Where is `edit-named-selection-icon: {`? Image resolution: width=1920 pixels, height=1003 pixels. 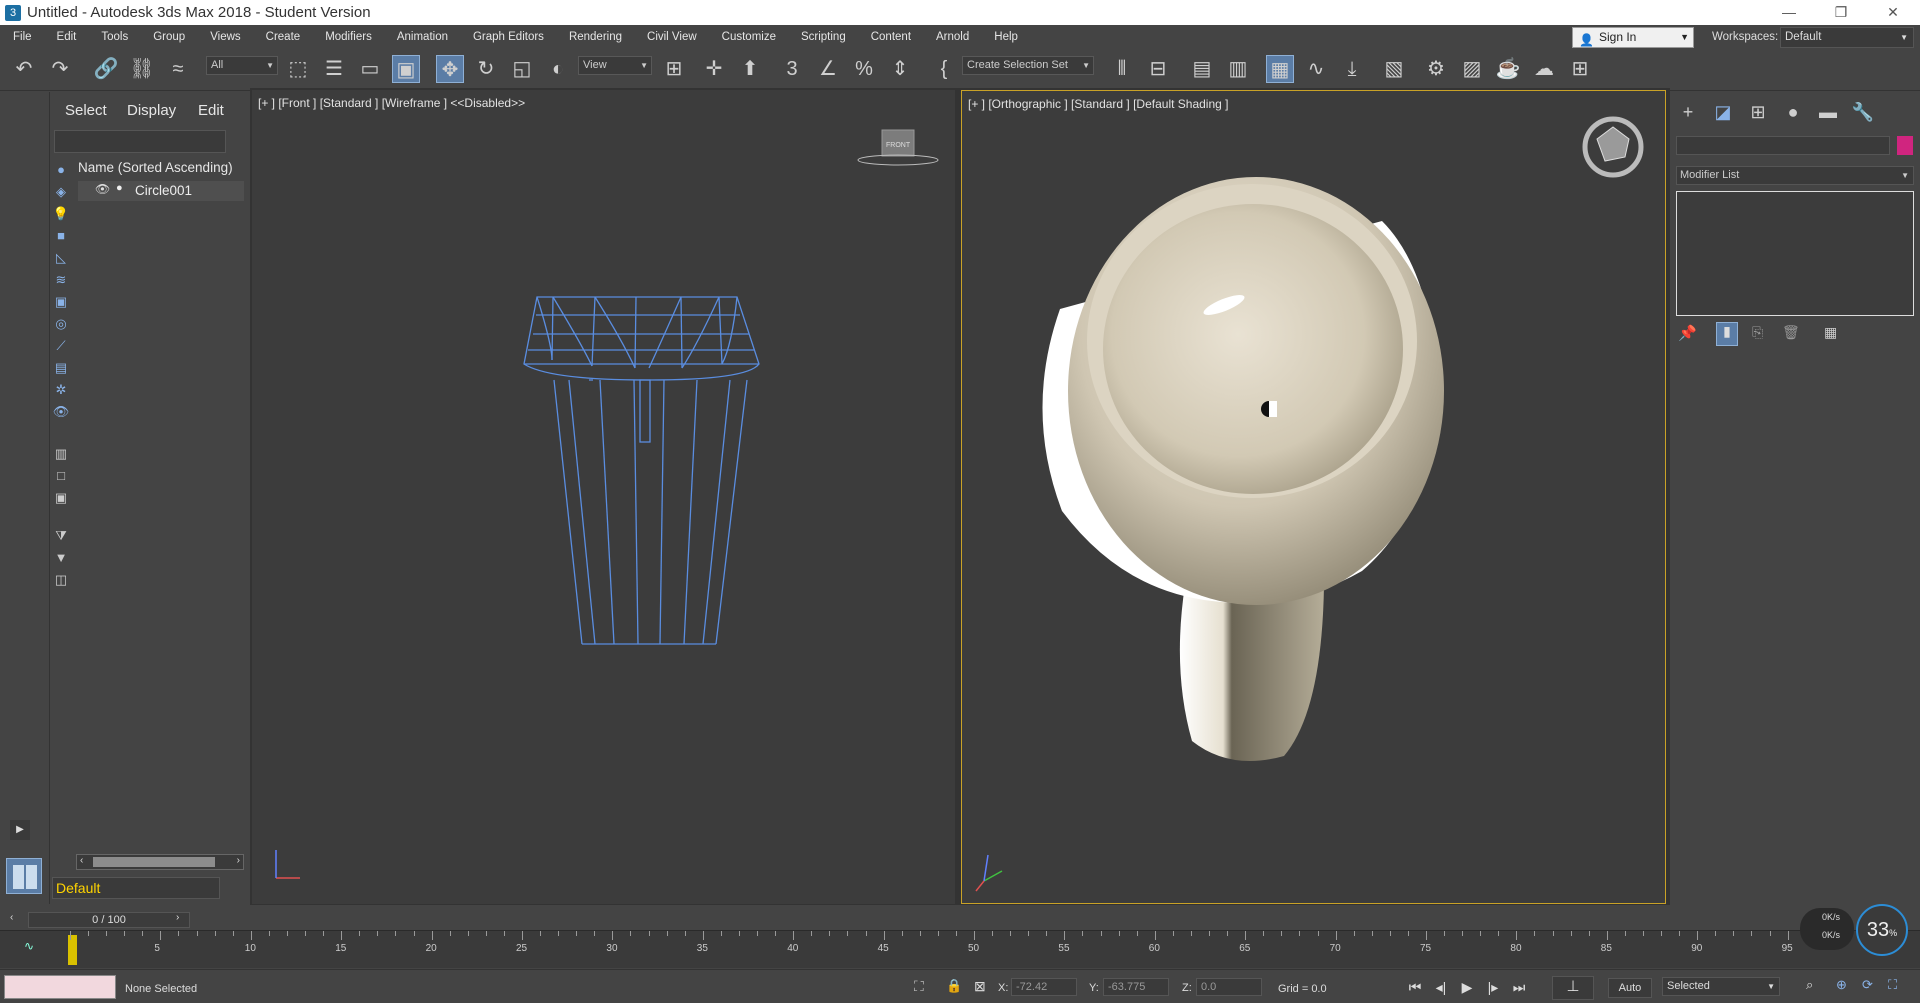 edit-named-selection-icon: { is located at coordinates (944, 69).